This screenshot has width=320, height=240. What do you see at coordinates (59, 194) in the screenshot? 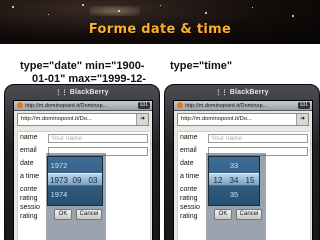
I see `picker-year-below: 1974` at bounding box center [59, 194].